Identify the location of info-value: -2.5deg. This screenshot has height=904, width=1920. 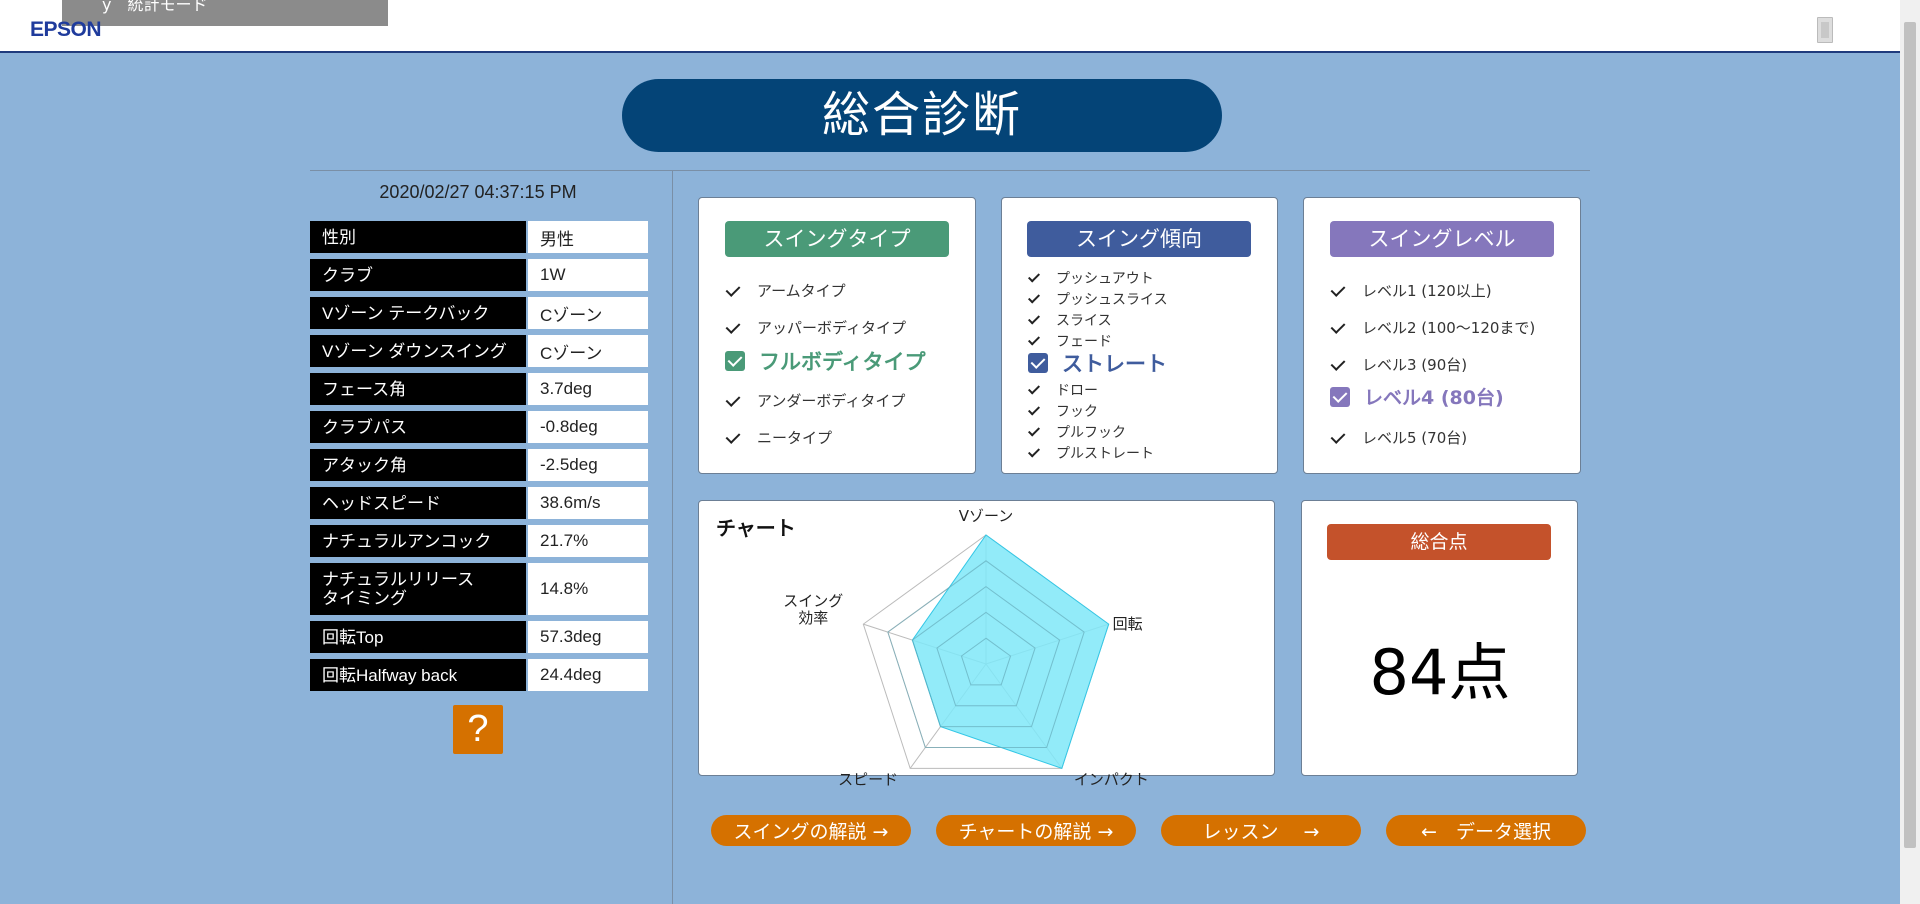
(588, 465).